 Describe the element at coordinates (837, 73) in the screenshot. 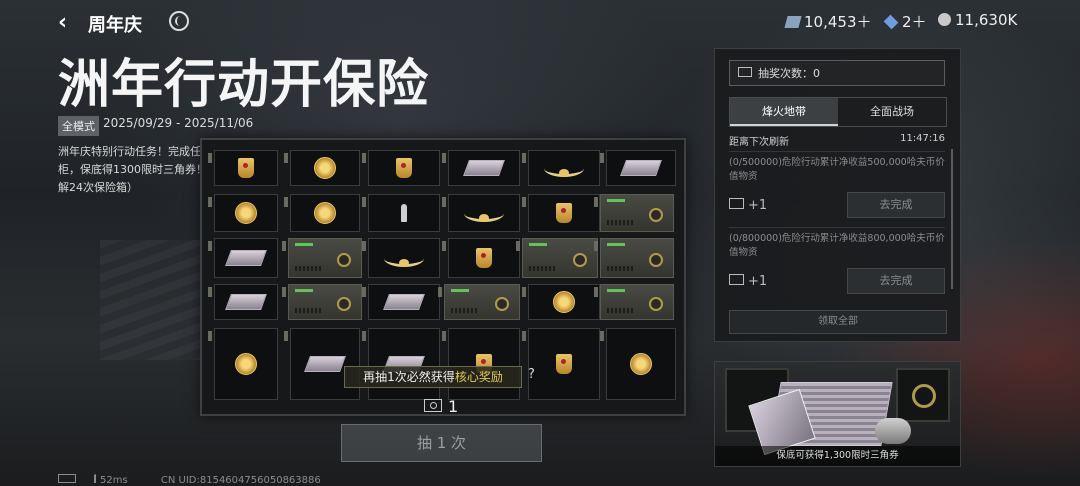

I see `draw-count-field: 抽奖次数：0` at that location.